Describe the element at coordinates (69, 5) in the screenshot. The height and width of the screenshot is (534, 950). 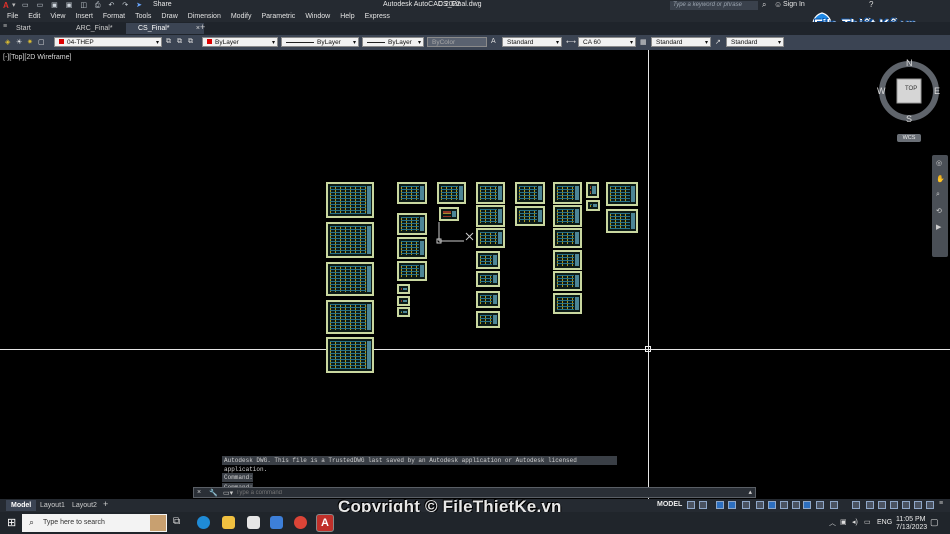
I see `save-as-icon: ▣` at that location.